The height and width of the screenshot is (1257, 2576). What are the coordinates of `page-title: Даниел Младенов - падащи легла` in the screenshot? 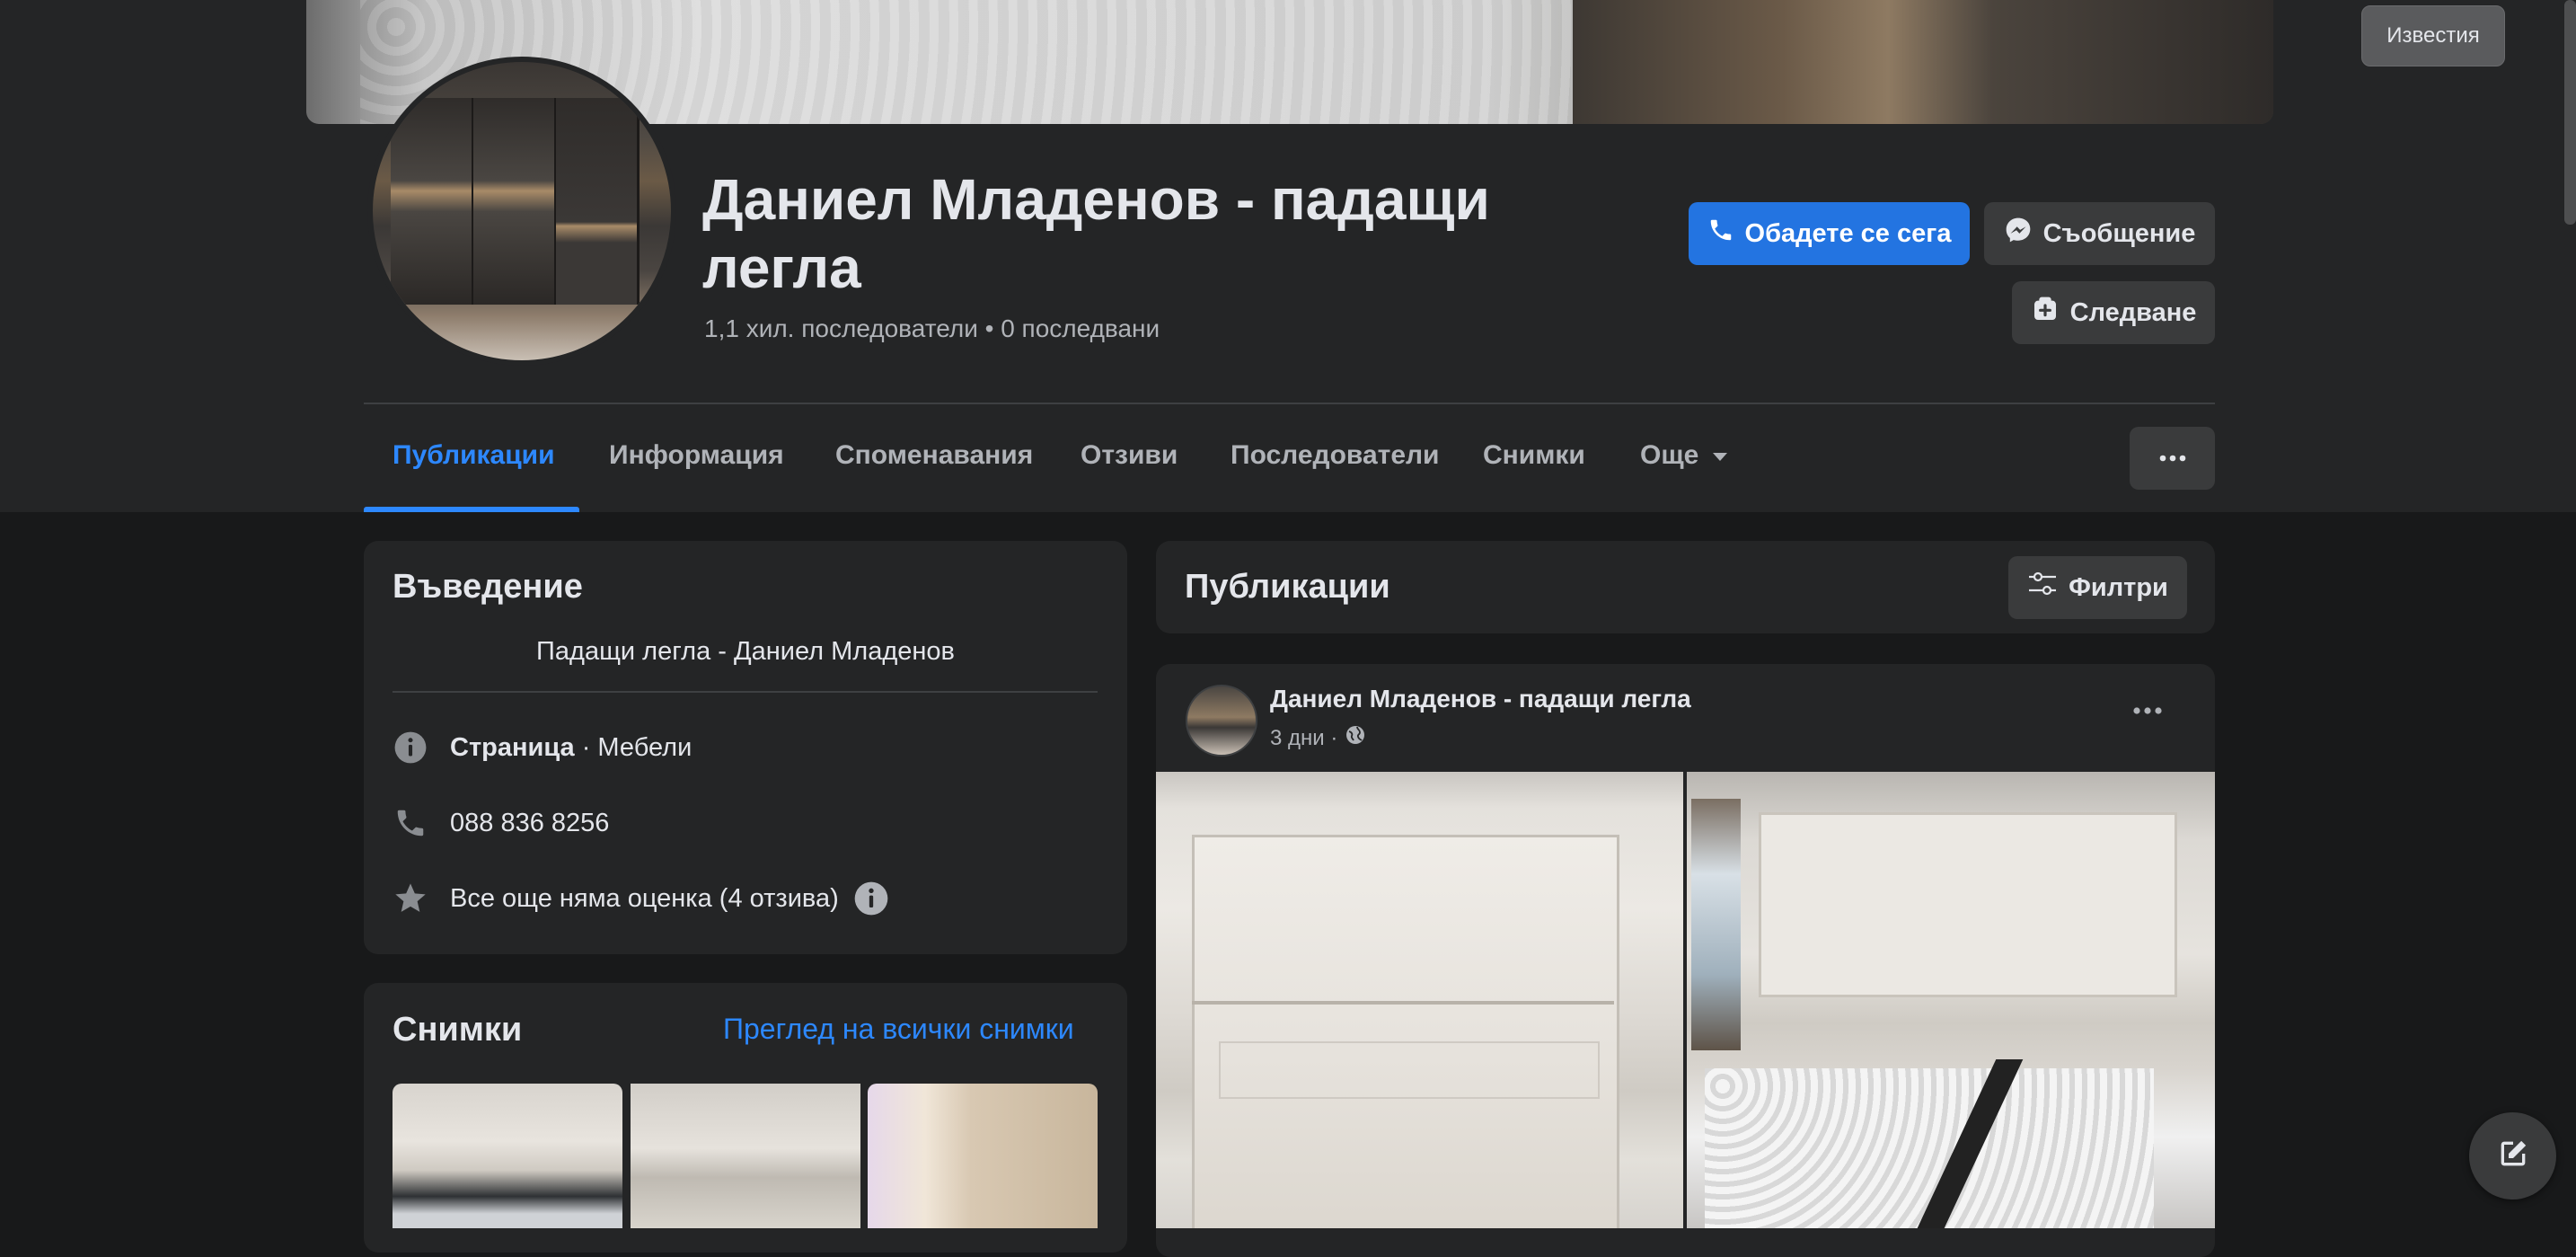 It's located at (1096, 233).